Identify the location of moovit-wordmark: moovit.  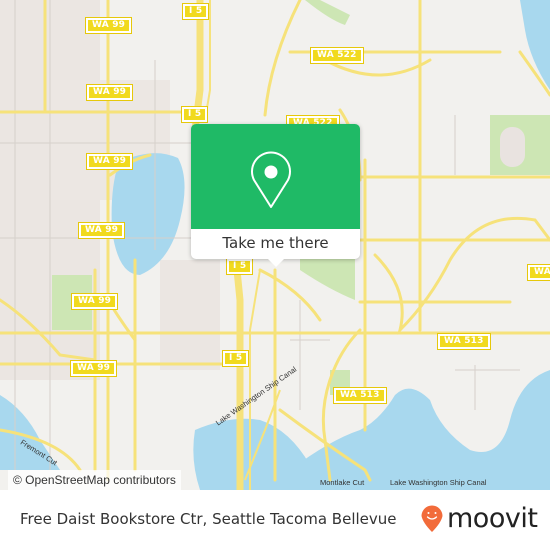
(492, 518).